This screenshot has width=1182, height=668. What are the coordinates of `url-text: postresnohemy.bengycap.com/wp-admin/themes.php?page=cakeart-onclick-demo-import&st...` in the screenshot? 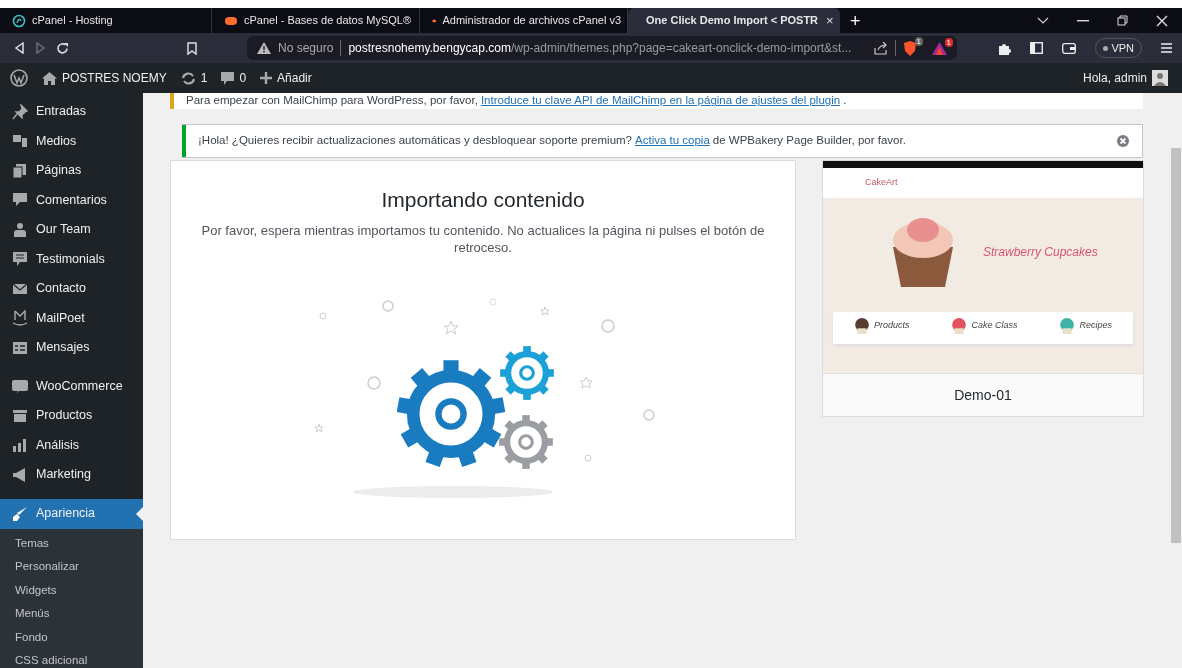 It's located at (600, 48).